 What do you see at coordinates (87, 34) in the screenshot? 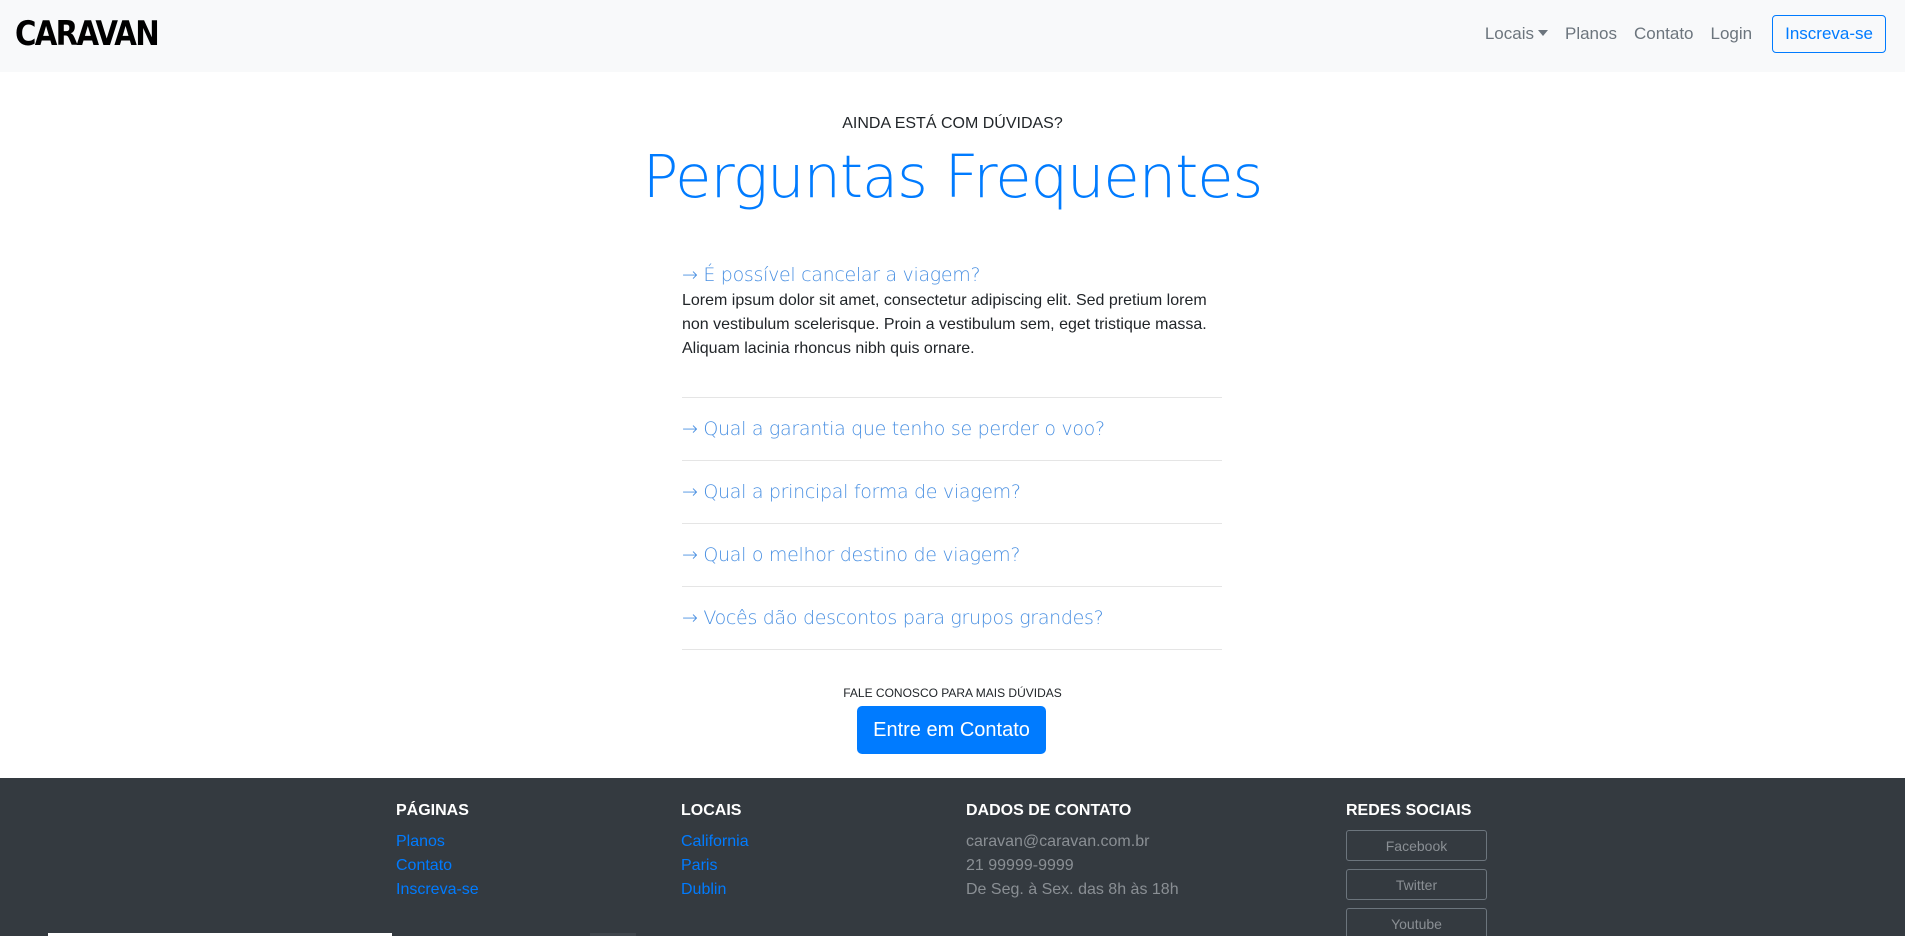
I see `brand-logo: CARAVAN` at bounding box center [87, 34].